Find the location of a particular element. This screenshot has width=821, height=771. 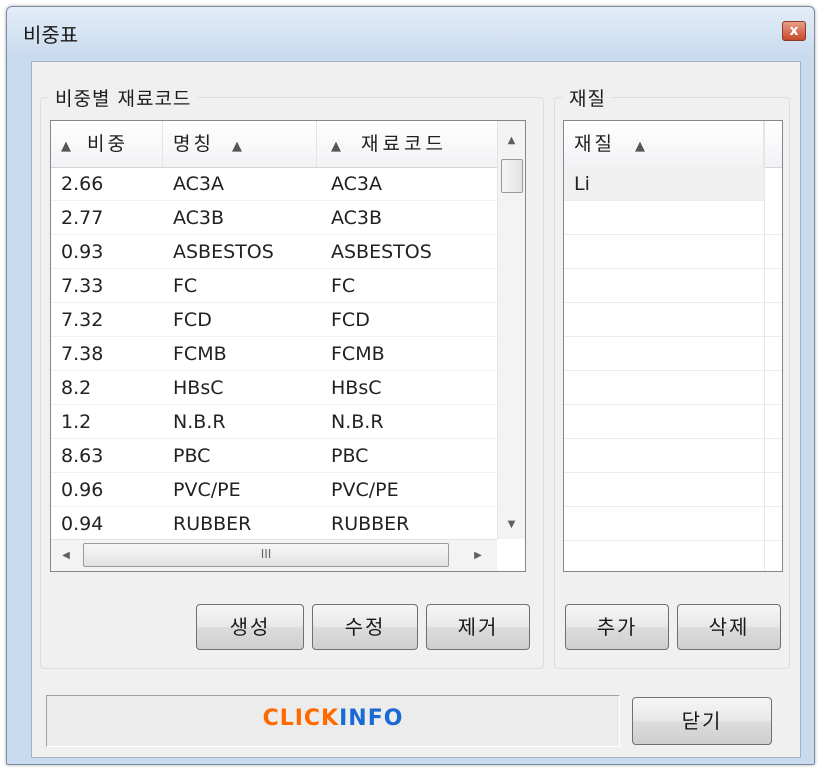

name-cell: FCD is located at coordinates (192, 320).